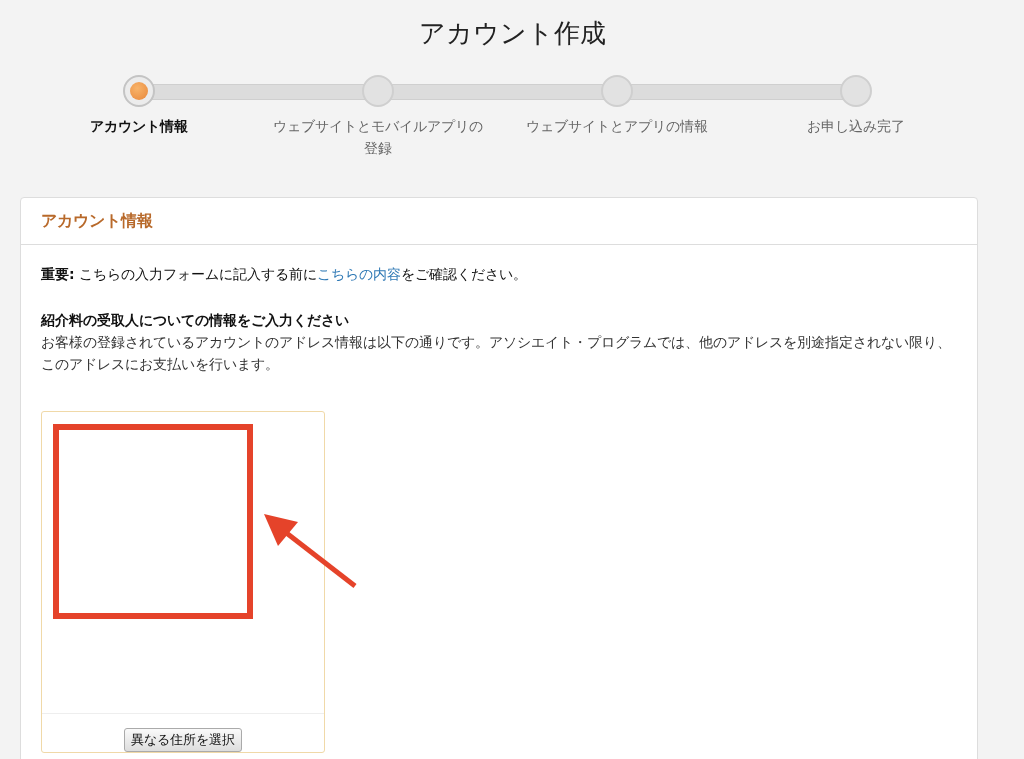 The height and width of the screenshot is (759, 1024). What do you see at coordinates (138, 126) in the screenshot?
I see `step-label: アカウント情報` at bounding box center [138, 126].